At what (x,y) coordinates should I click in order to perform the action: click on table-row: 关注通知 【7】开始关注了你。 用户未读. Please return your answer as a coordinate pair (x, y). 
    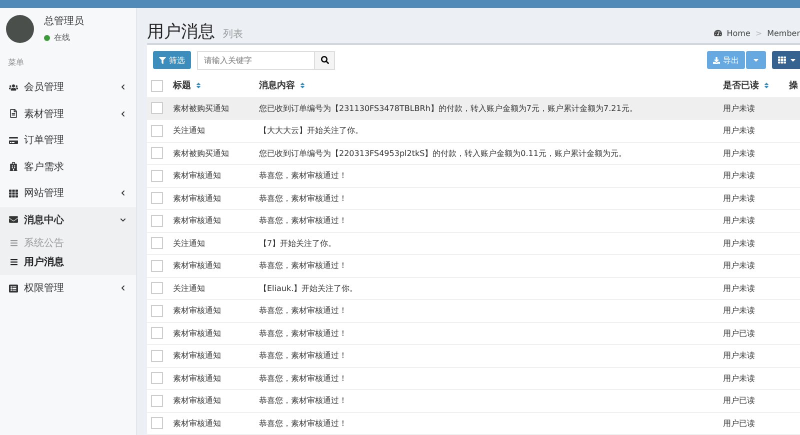
    Looking at the image, I should click on (473, 243).